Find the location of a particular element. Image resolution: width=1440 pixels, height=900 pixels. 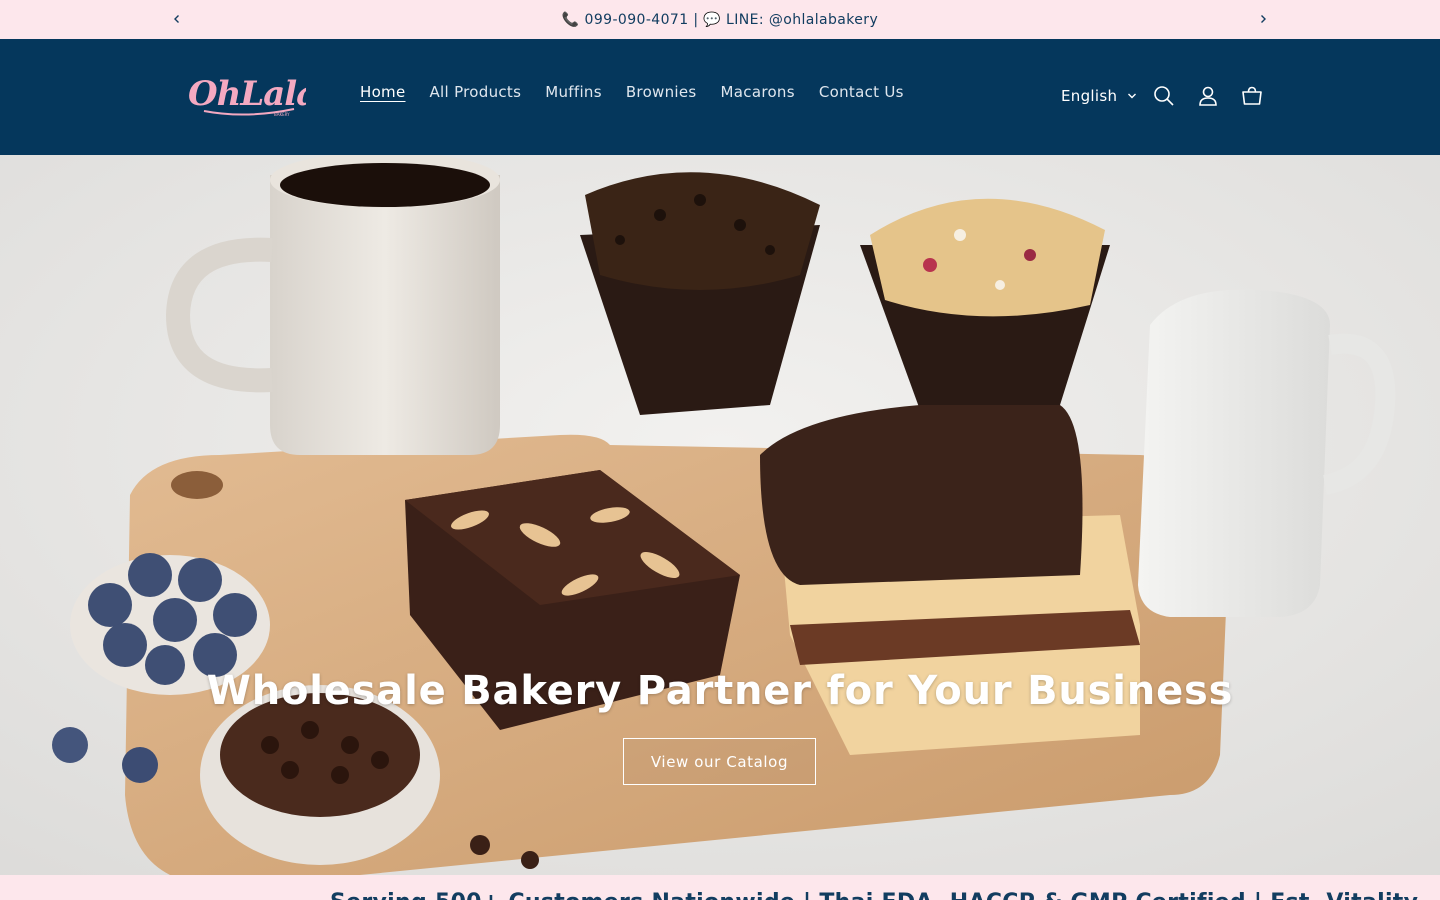

view-catalog-button: View our Catalog is located at coordinates (719, 761).